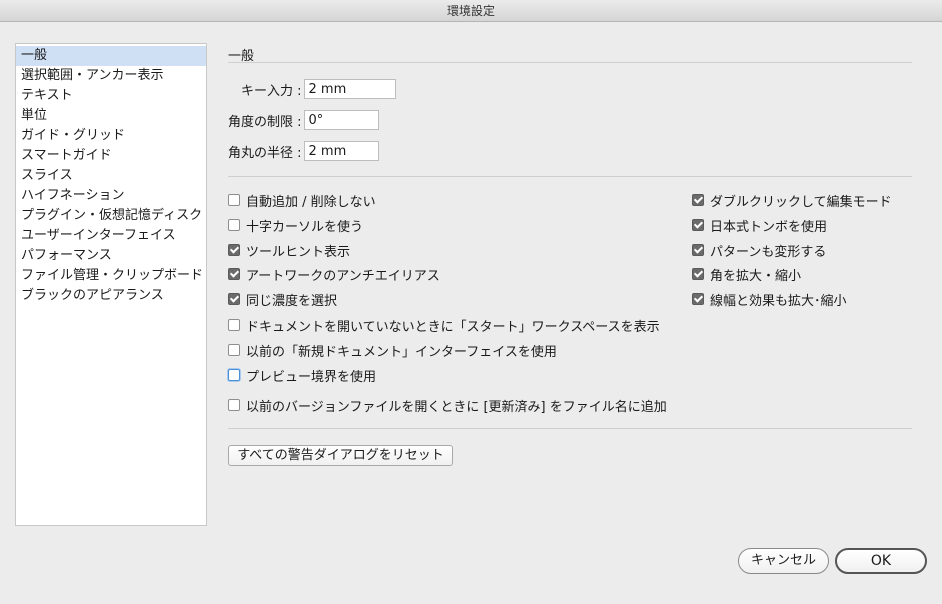  Describe the element at coordinates (570, 176) in the screenshot. I see `options-divider` at that location.